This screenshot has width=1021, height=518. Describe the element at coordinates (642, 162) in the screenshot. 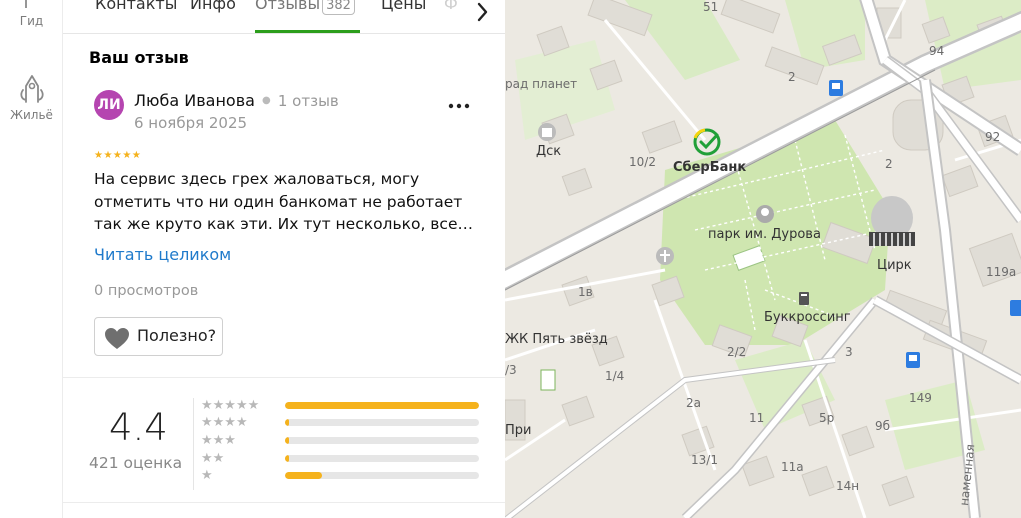

I see `map-house-number: 10/2` at that location.